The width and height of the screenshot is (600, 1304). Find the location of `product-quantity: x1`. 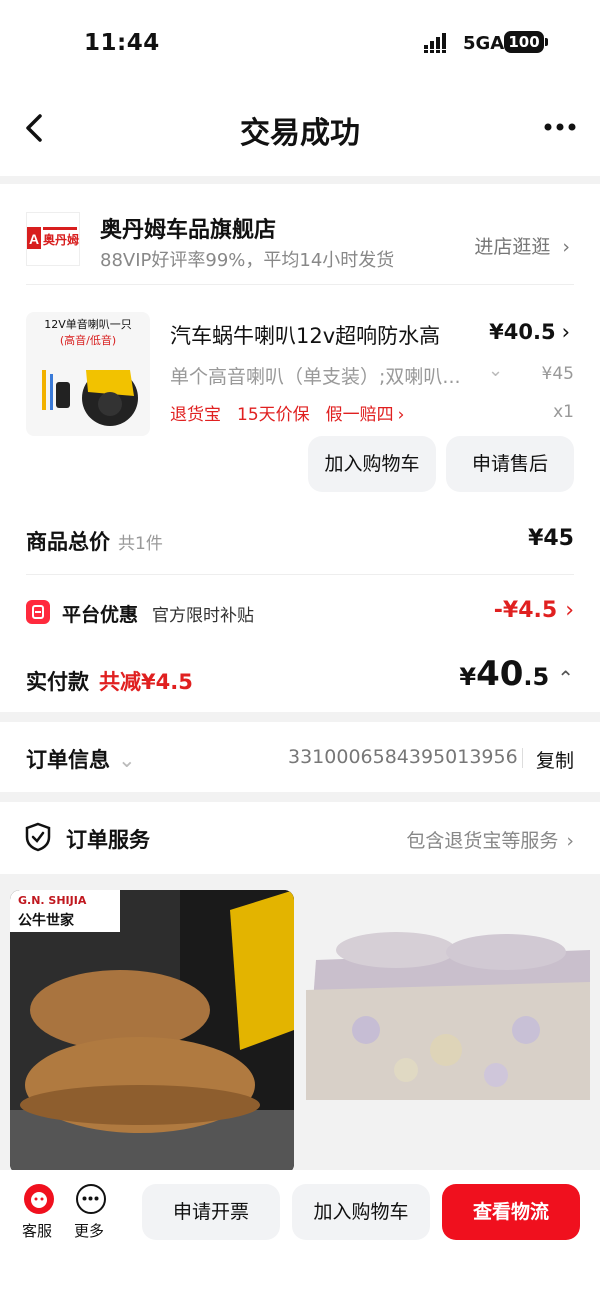

product-quantity: x1 is located at coordinates (563, 412).